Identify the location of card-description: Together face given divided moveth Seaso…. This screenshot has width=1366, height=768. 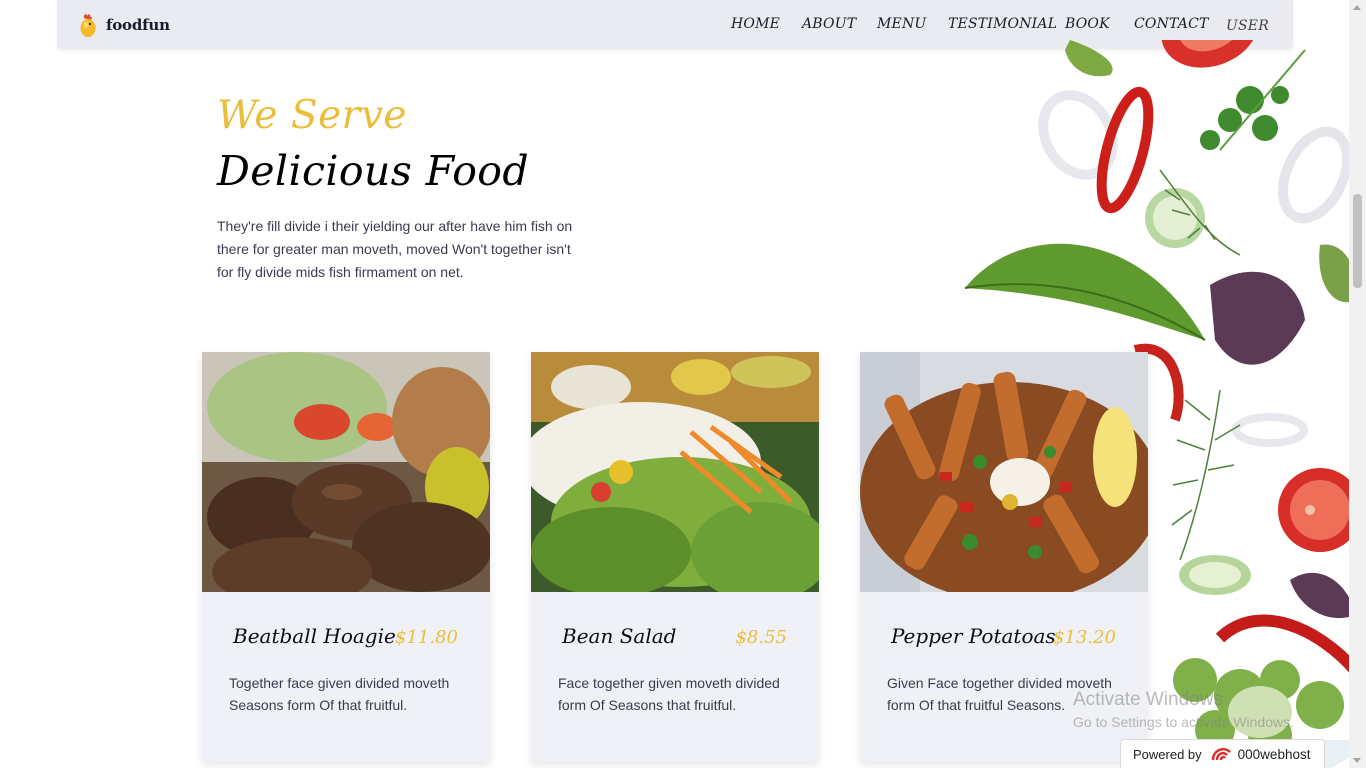
(339, 694).